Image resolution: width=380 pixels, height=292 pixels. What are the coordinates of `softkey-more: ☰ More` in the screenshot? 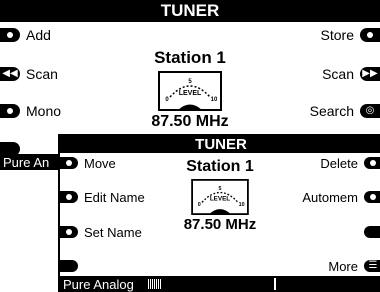 It's located at (354, 266).